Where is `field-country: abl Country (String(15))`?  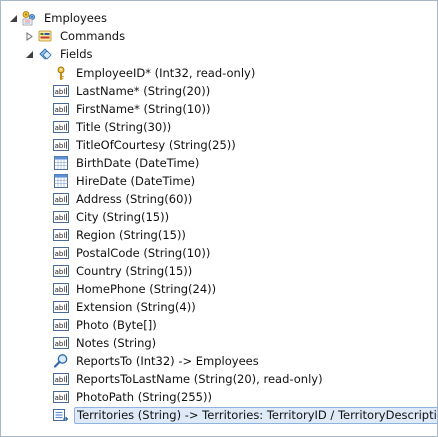
field-country: abl Country (String(15)) is located at coordinates (123, 271).